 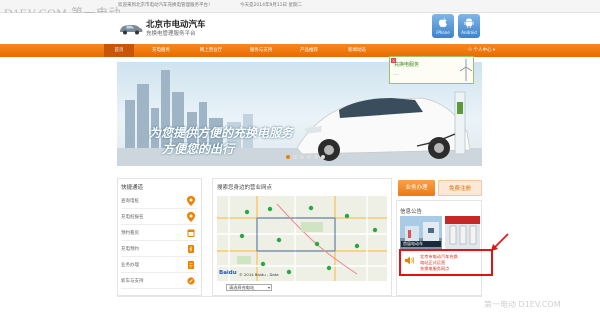 I want to click on watermark-bottom-right: 第一电动 D1EV.COM, so click(x=522, y=304).